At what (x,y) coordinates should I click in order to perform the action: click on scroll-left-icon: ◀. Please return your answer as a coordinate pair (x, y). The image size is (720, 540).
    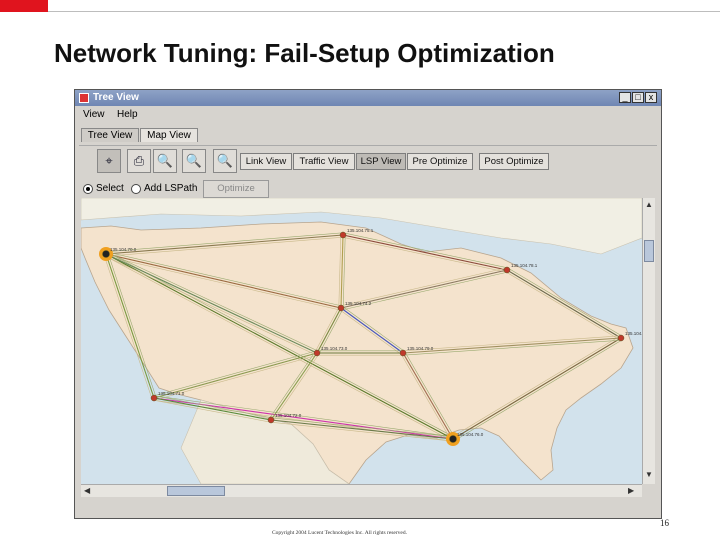
    Looking at the image, I should click on (87, 491).